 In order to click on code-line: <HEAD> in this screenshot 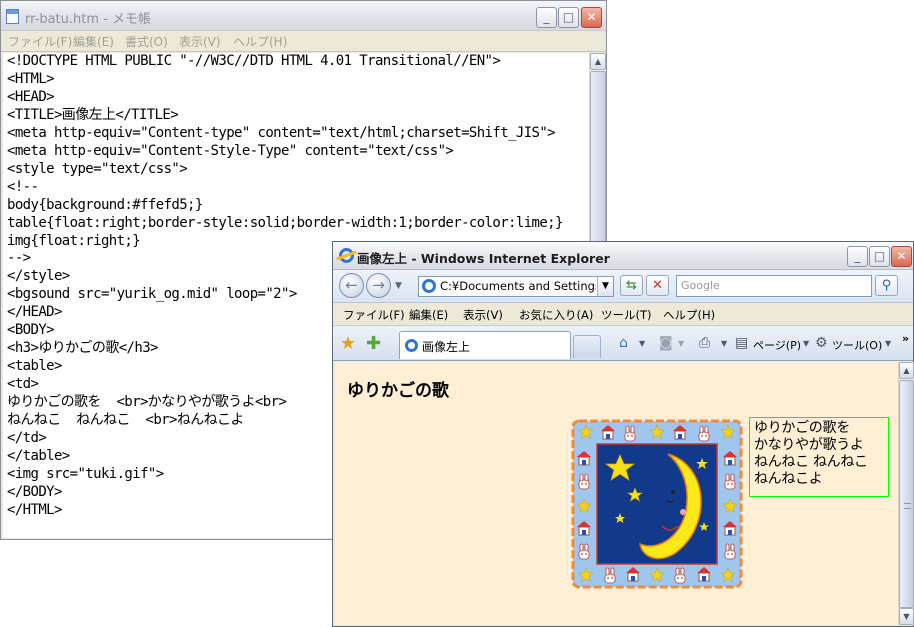, I will do `click(31, 96)`.